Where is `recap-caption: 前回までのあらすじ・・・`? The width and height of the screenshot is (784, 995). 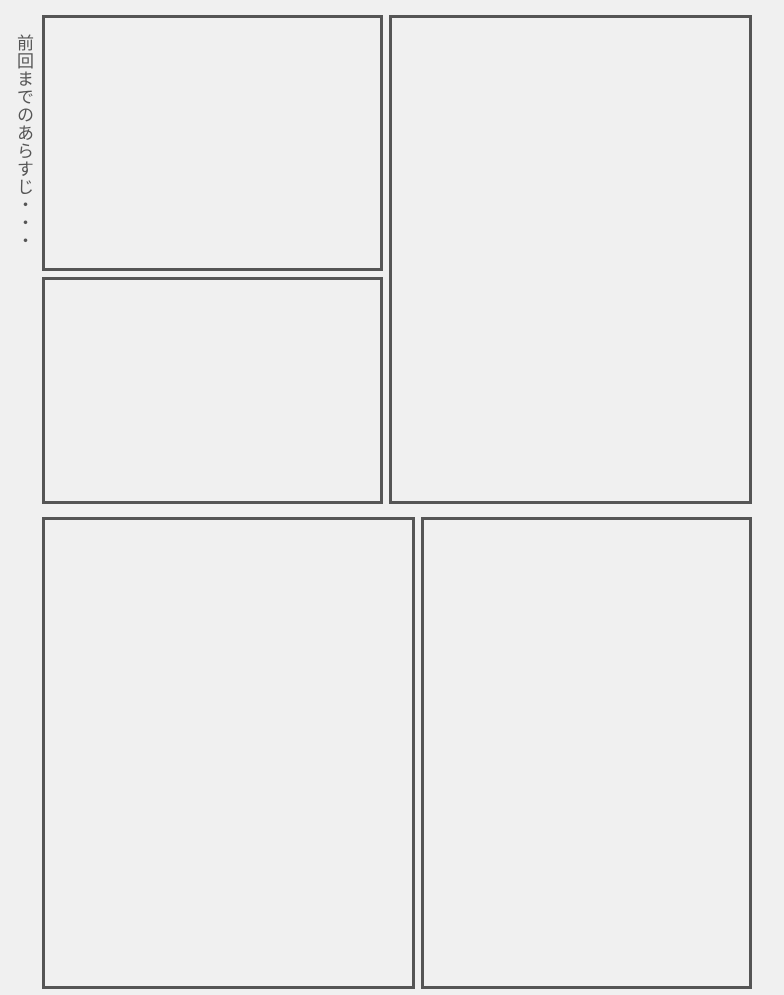
recap-caption: 前回までのあらすじ・・・ is located at coordinates (23, 142).